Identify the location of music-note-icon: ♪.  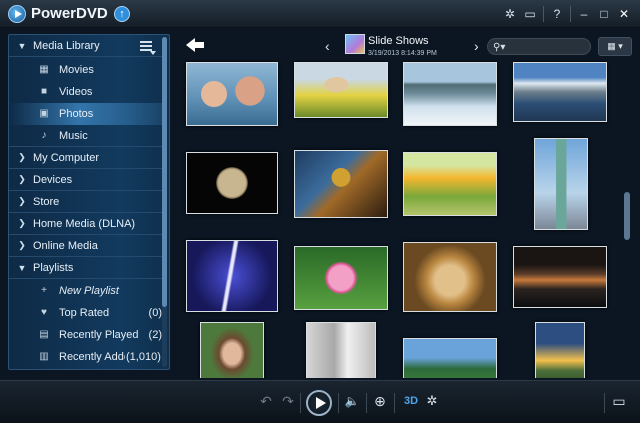
(44, 135).